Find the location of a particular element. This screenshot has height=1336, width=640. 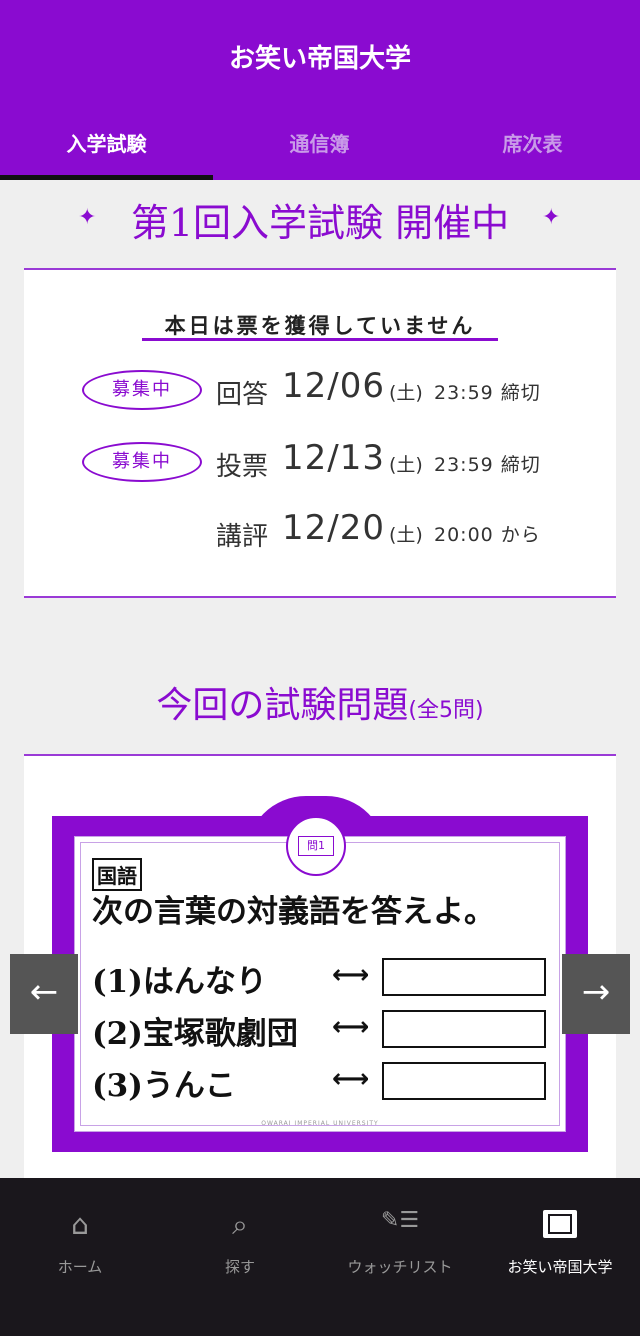

schedule-row-vote: 募集中 投票 12/13 (土) 23:59 締切 is located at coordinates (320, 461).